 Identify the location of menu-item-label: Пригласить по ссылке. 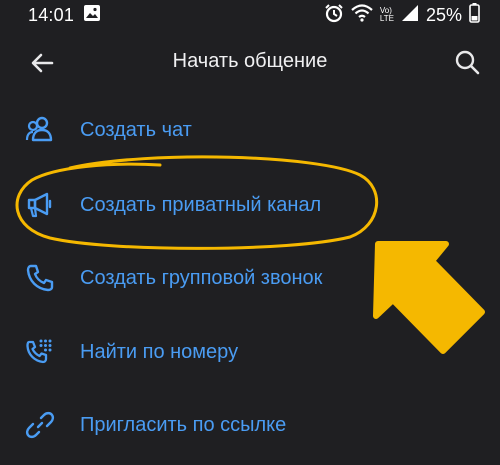
(183, 424).